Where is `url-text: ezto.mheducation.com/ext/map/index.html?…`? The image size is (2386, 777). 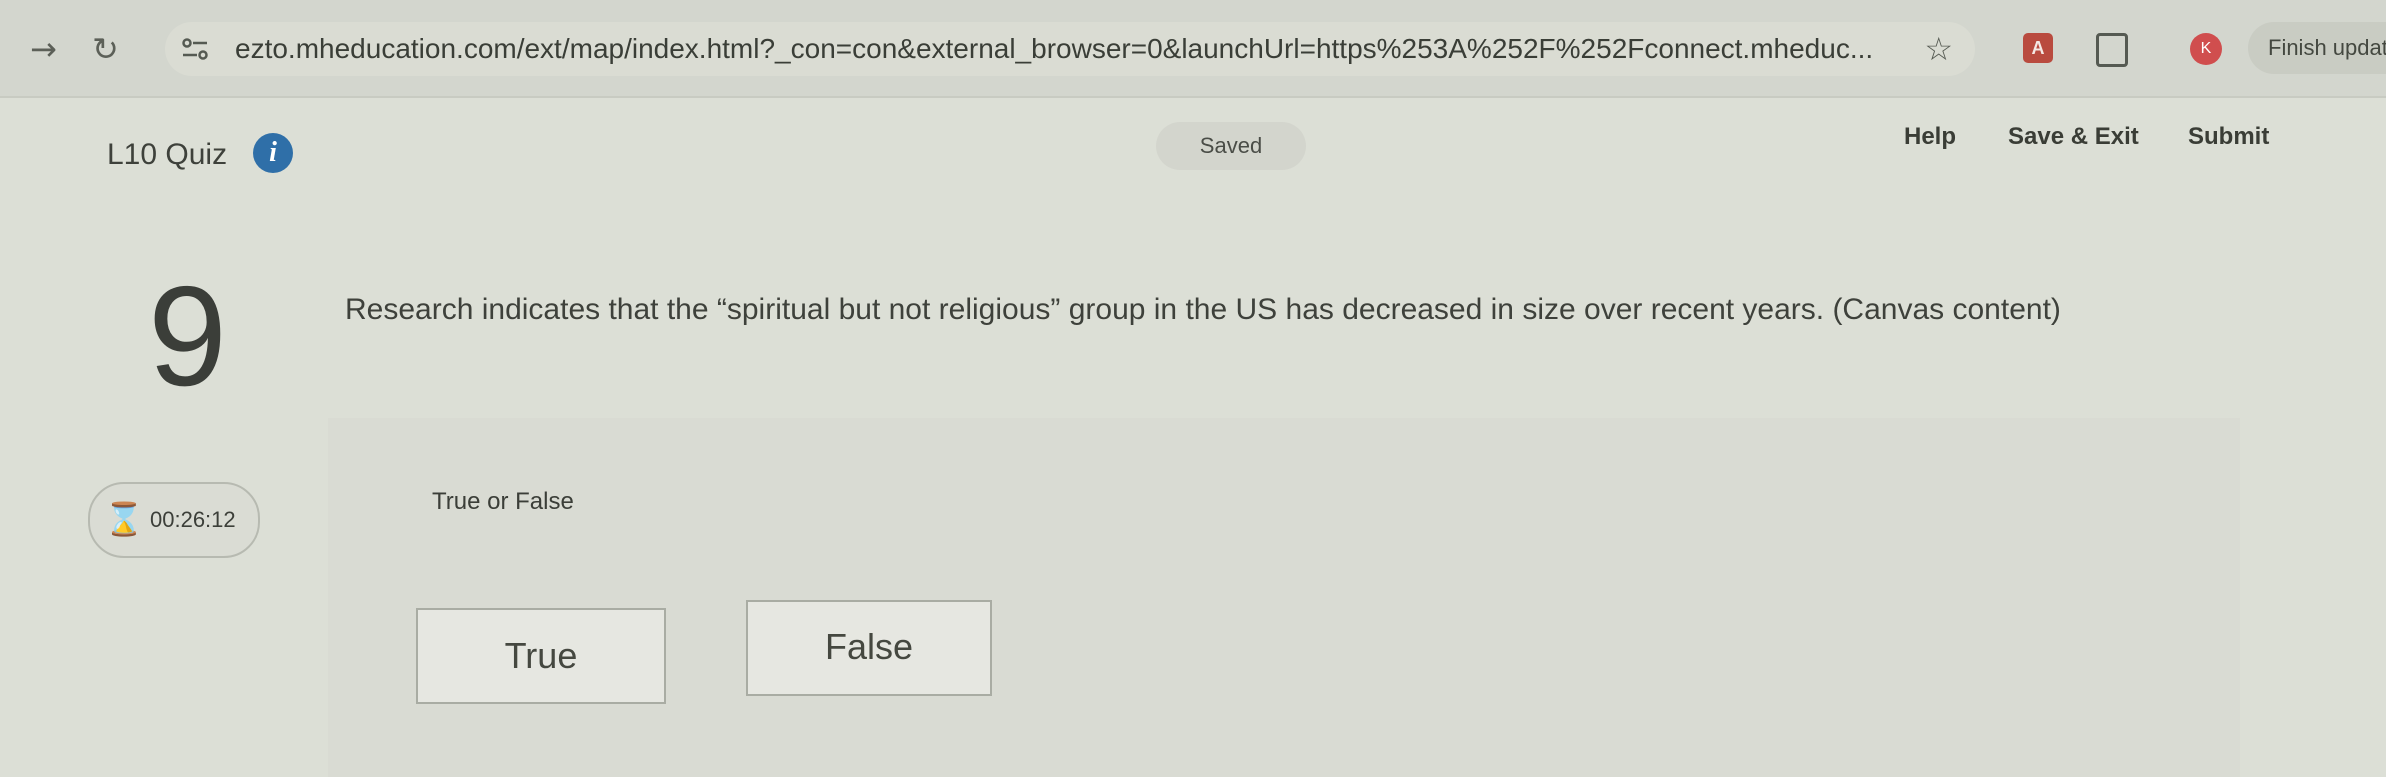
url-text: ezto.mheducation.com/ext/map/index.html?… is located at coordinates (1065, 49).